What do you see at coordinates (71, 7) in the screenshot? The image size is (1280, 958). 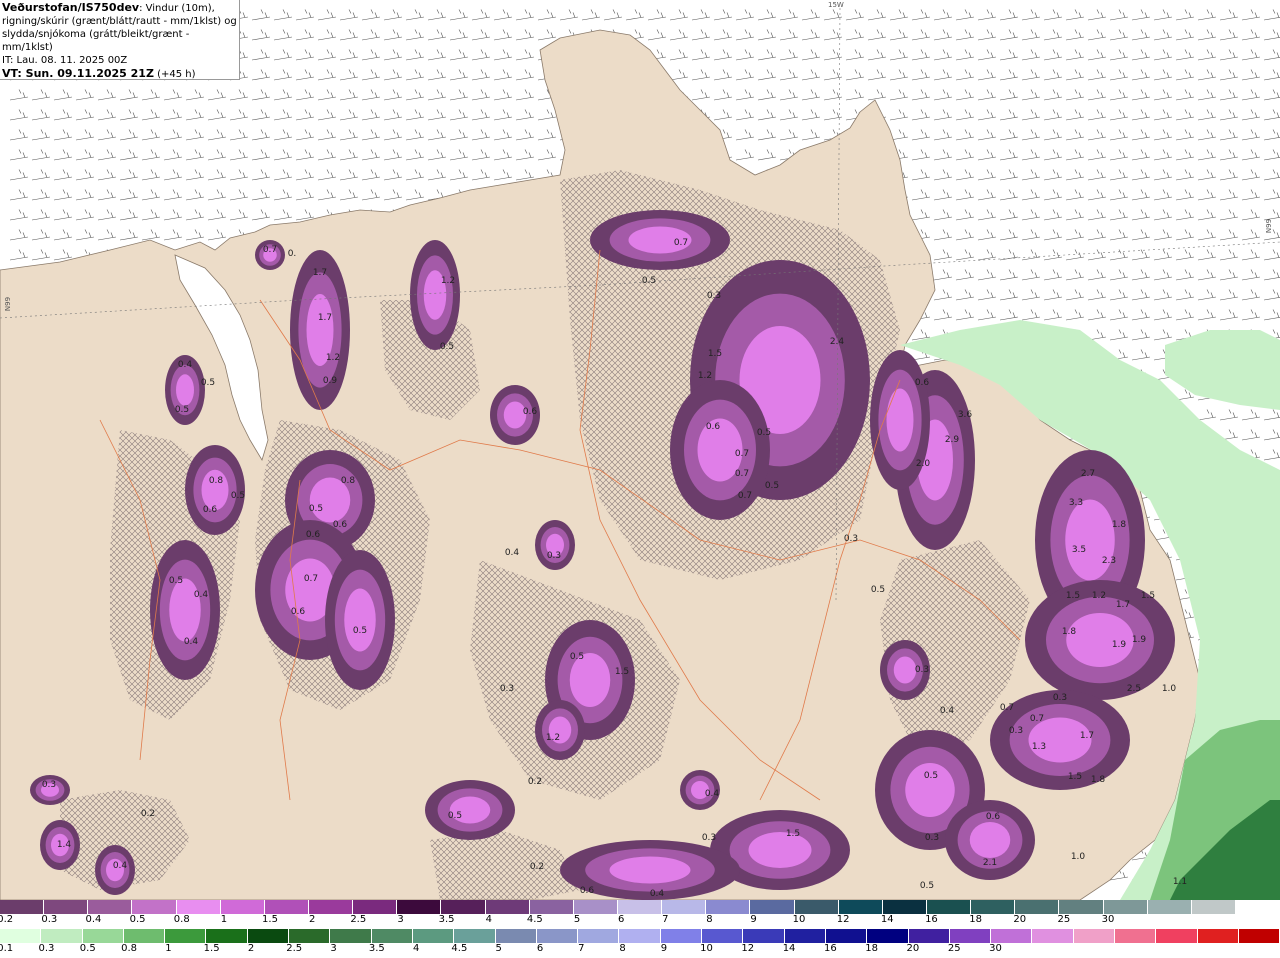 I see `info-title: Veðurstofan/IS750dev` at bounding box center [71, 7].